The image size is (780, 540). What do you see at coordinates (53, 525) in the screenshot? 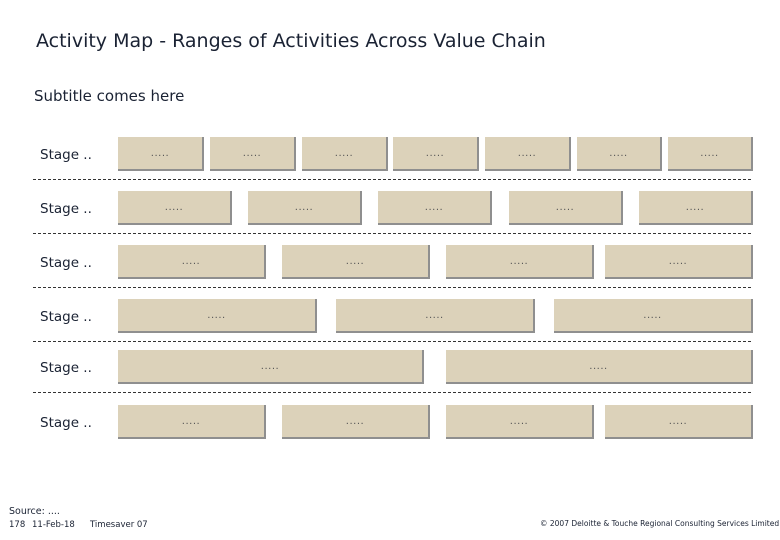
I see `footer-date: 11-Feb-18` at bounding box center [53, 525].